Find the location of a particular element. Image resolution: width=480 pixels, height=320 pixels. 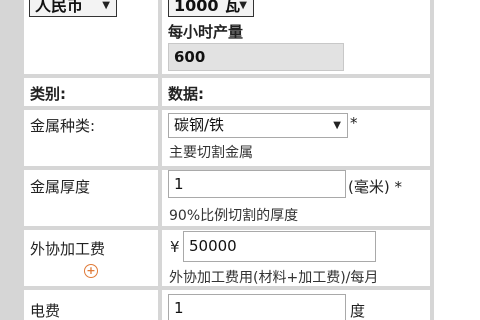

thickness-unit: (毫米) * is located at coordinates (375, 187).